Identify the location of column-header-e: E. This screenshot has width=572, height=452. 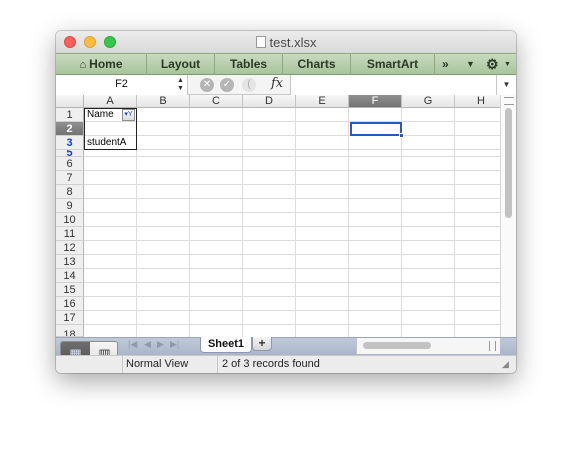
(322, 101).